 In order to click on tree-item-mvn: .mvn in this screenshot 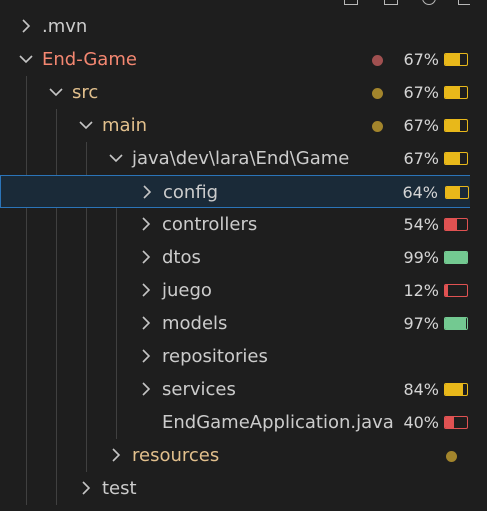, I will do `click(243, 26)`.